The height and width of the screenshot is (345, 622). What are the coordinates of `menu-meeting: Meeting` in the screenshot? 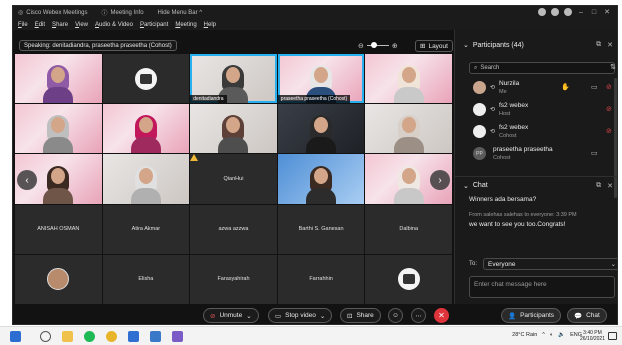 It's located at (185, 25).